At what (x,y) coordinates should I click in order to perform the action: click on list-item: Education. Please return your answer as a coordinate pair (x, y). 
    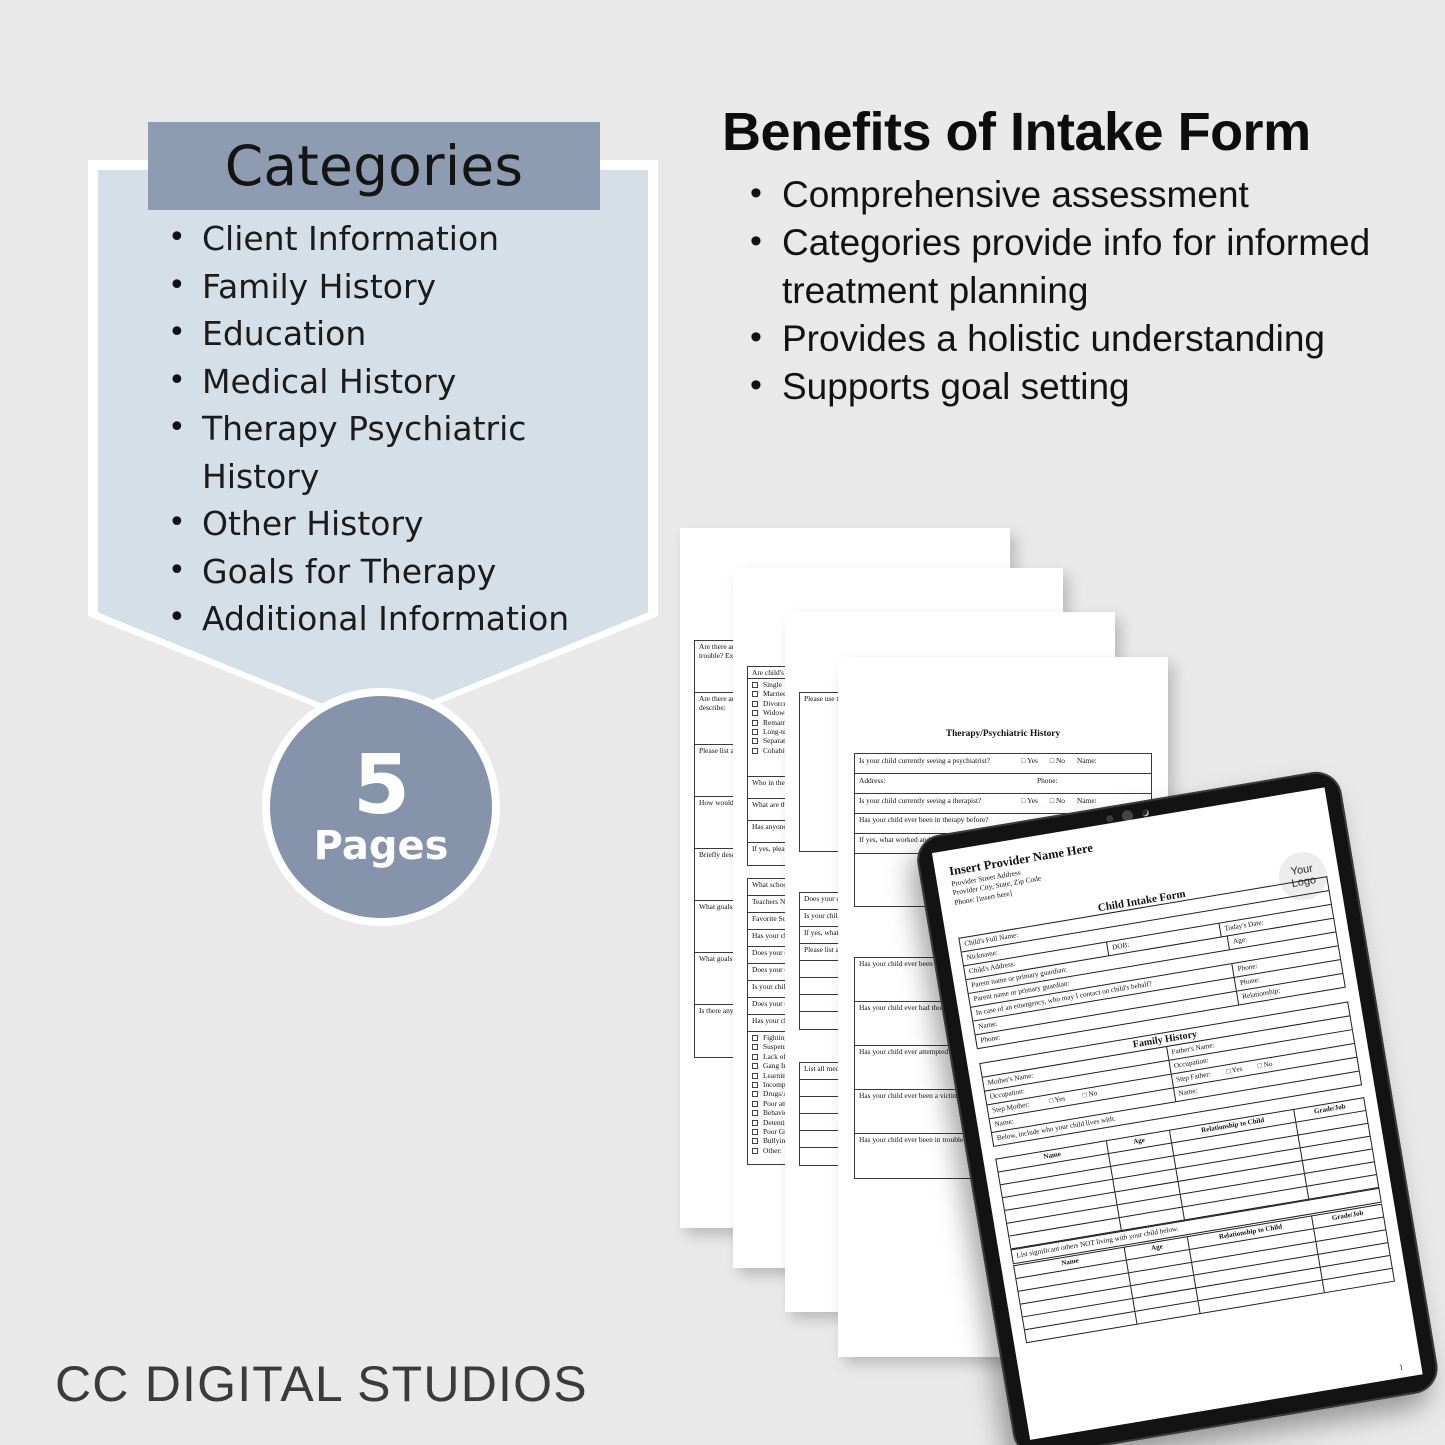
    Looking at the image, I should click on (395, 333).